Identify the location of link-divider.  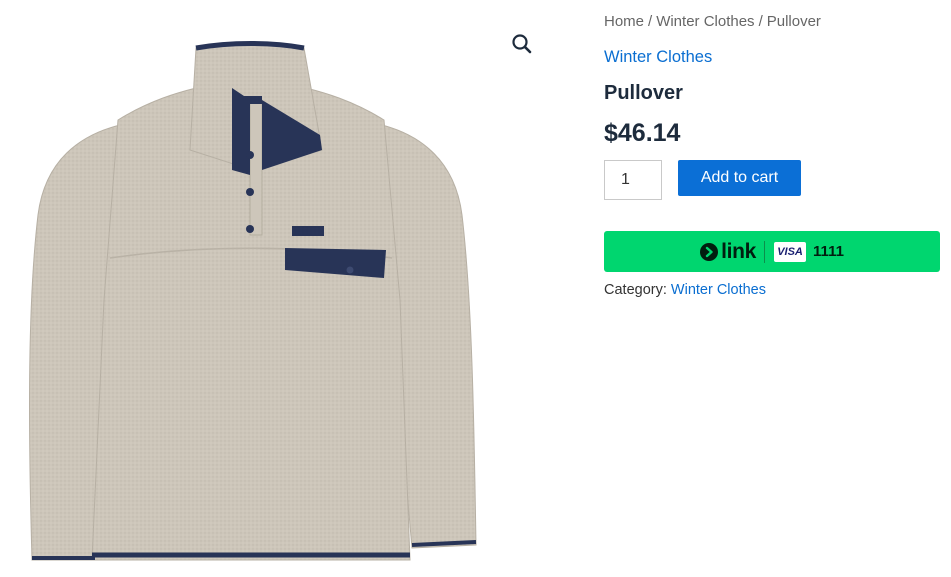
(765, 251).